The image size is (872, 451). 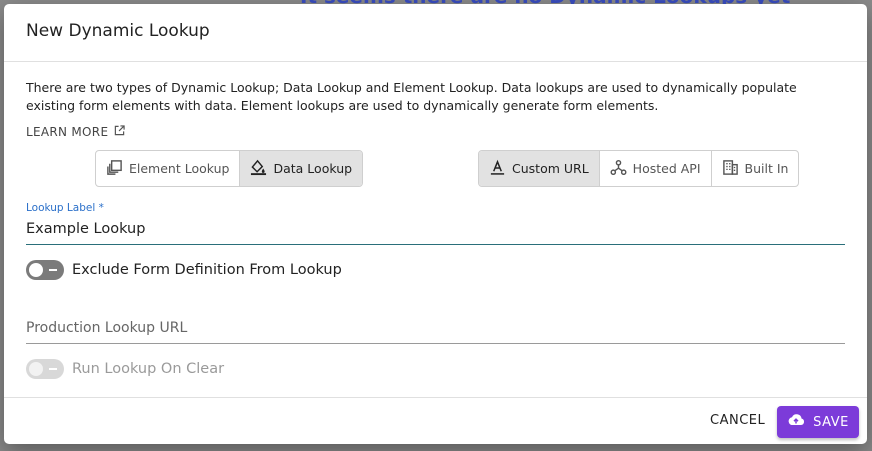 What do you see at coordinates (550, 168) in the screenshot?
I see `custom-url-label: Custom URL` at bounding box center [550, 168].